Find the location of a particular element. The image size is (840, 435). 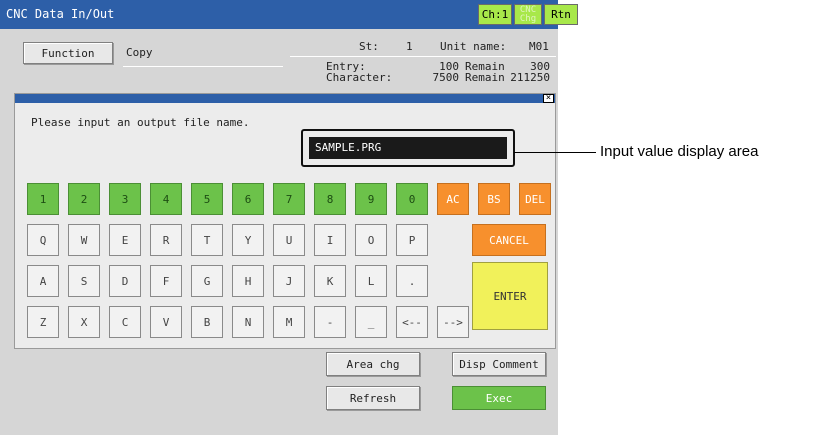

exec-button: Exec is located at coordinates (499, 398).